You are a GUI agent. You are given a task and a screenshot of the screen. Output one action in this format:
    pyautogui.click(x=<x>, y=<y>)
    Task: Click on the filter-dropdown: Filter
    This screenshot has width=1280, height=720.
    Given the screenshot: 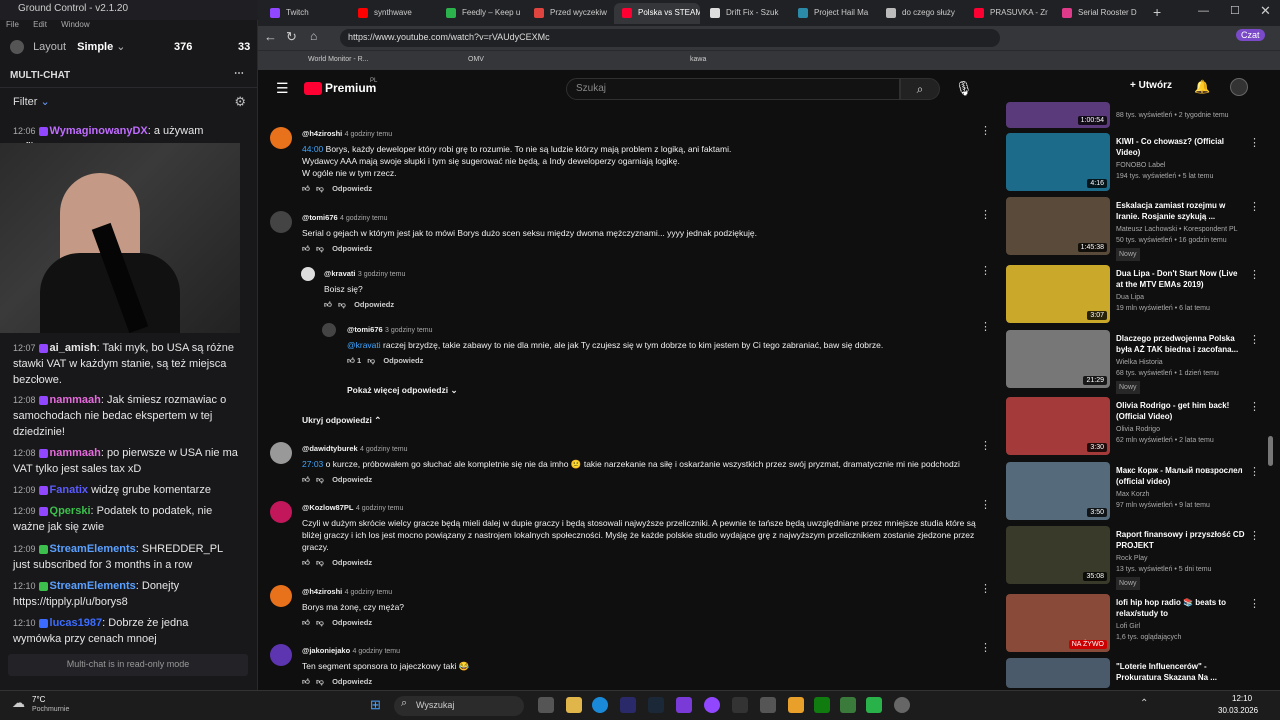 What is the action you would take?
    pyautogui.click(x=25, y=102)
    